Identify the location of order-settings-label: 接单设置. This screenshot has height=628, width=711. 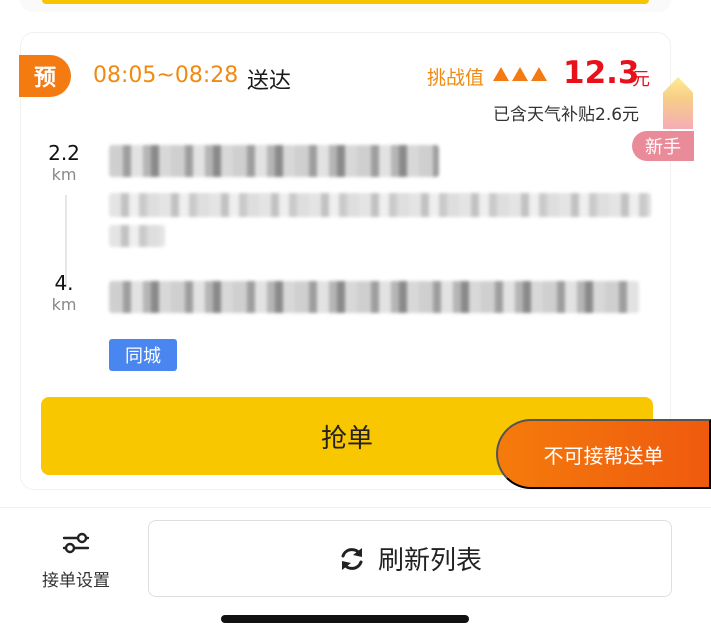
(76, 581).